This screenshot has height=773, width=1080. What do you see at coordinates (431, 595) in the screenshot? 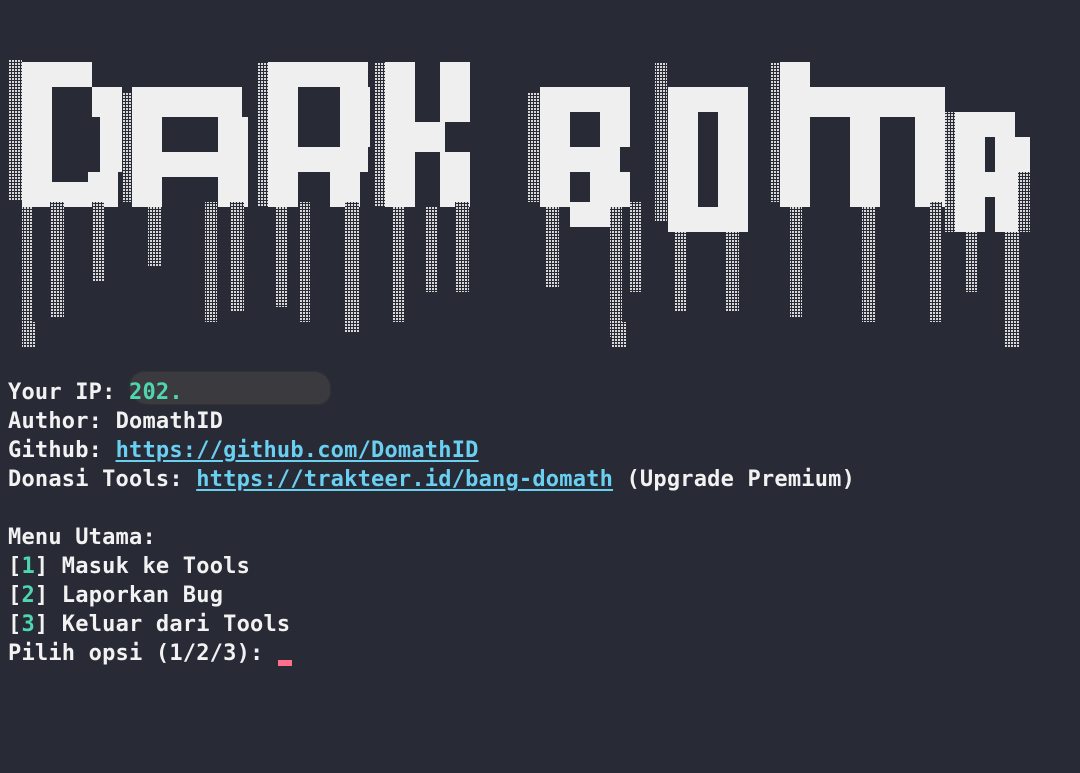
I see `menu-option-2: [2] Laporkan Bug` at bounding box center [431, 595].